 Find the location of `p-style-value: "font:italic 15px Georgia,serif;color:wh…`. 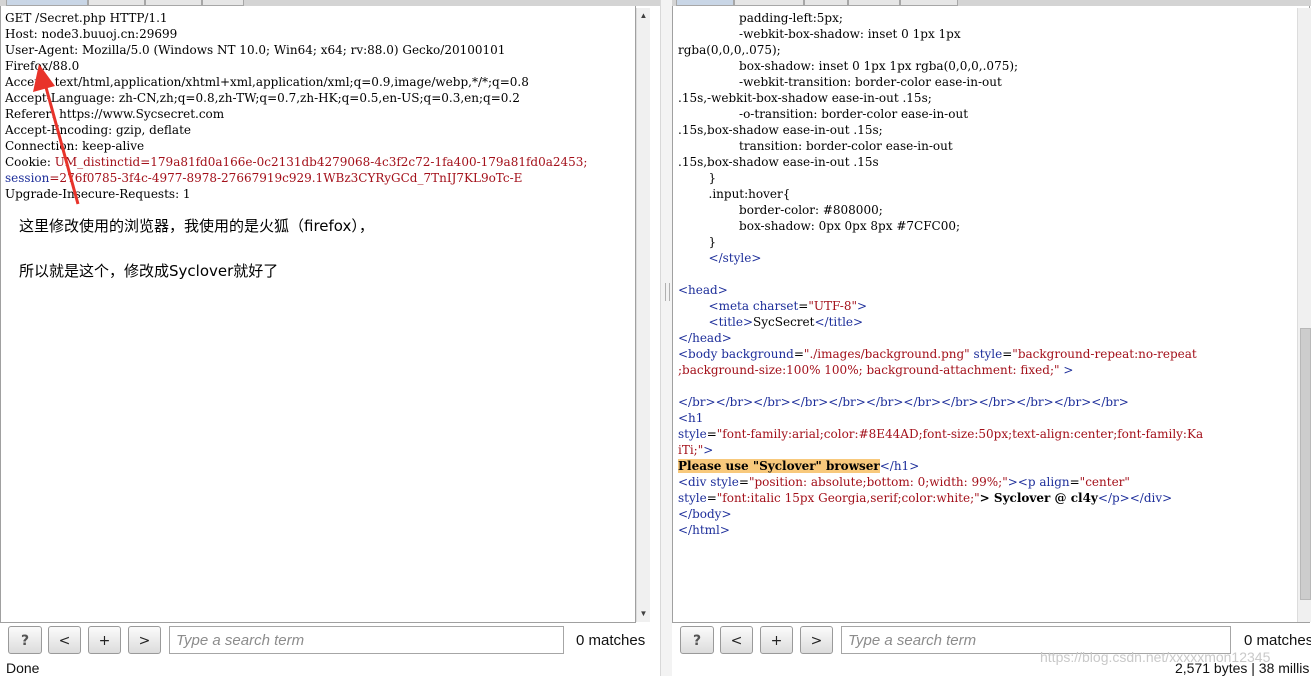

p-style-value: "font:italic 15px Georgia,serif;color:wh… is located at coordinates (848, 498).